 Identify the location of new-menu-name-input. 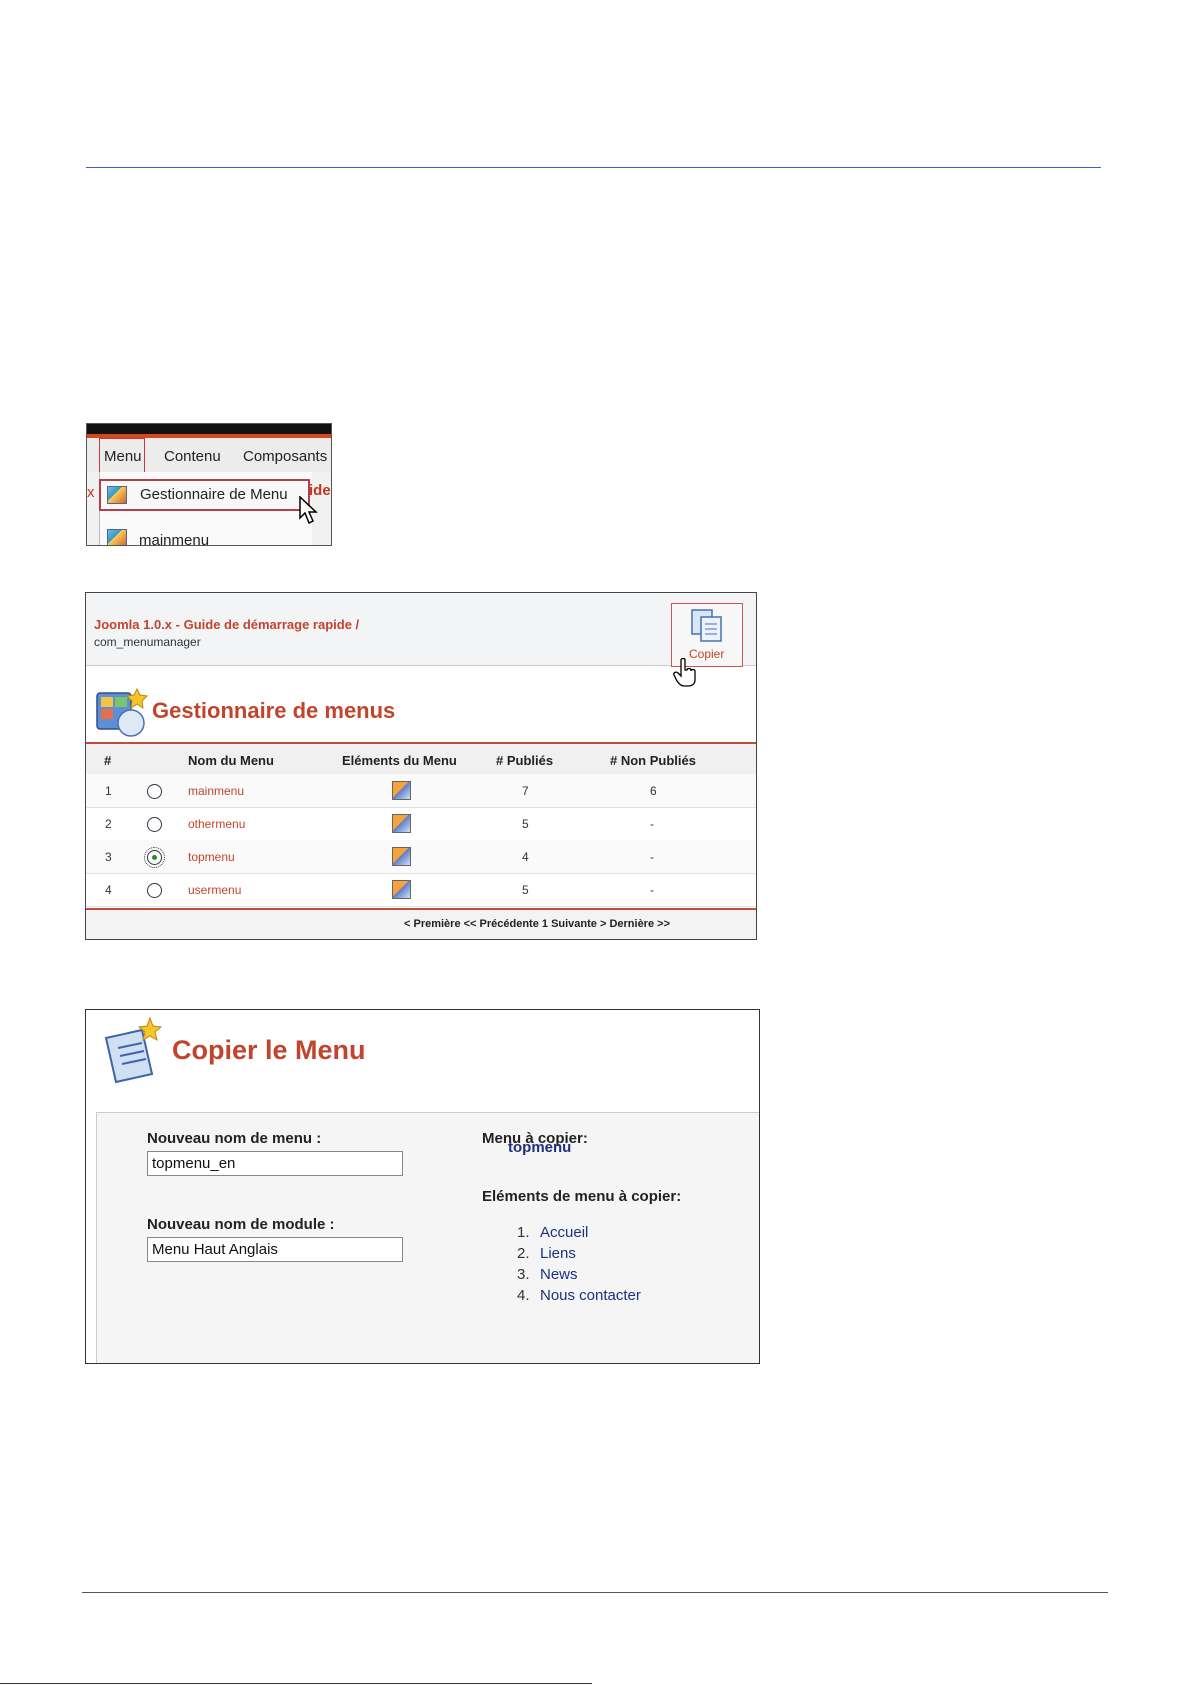
(275, 1163).